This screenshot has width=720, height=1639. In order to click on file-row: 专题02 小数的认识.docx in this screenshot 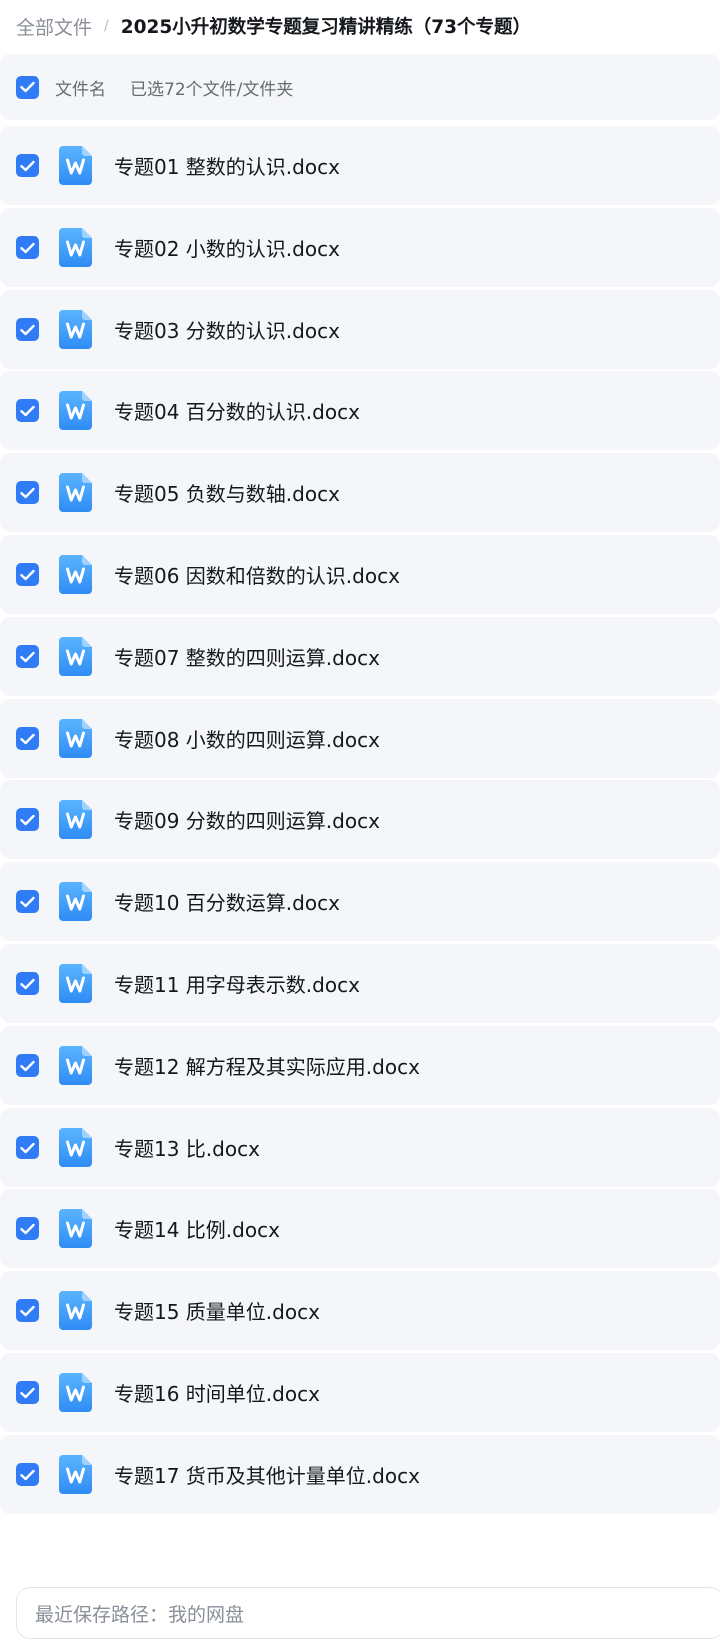, I will do `click(360, 247)`.